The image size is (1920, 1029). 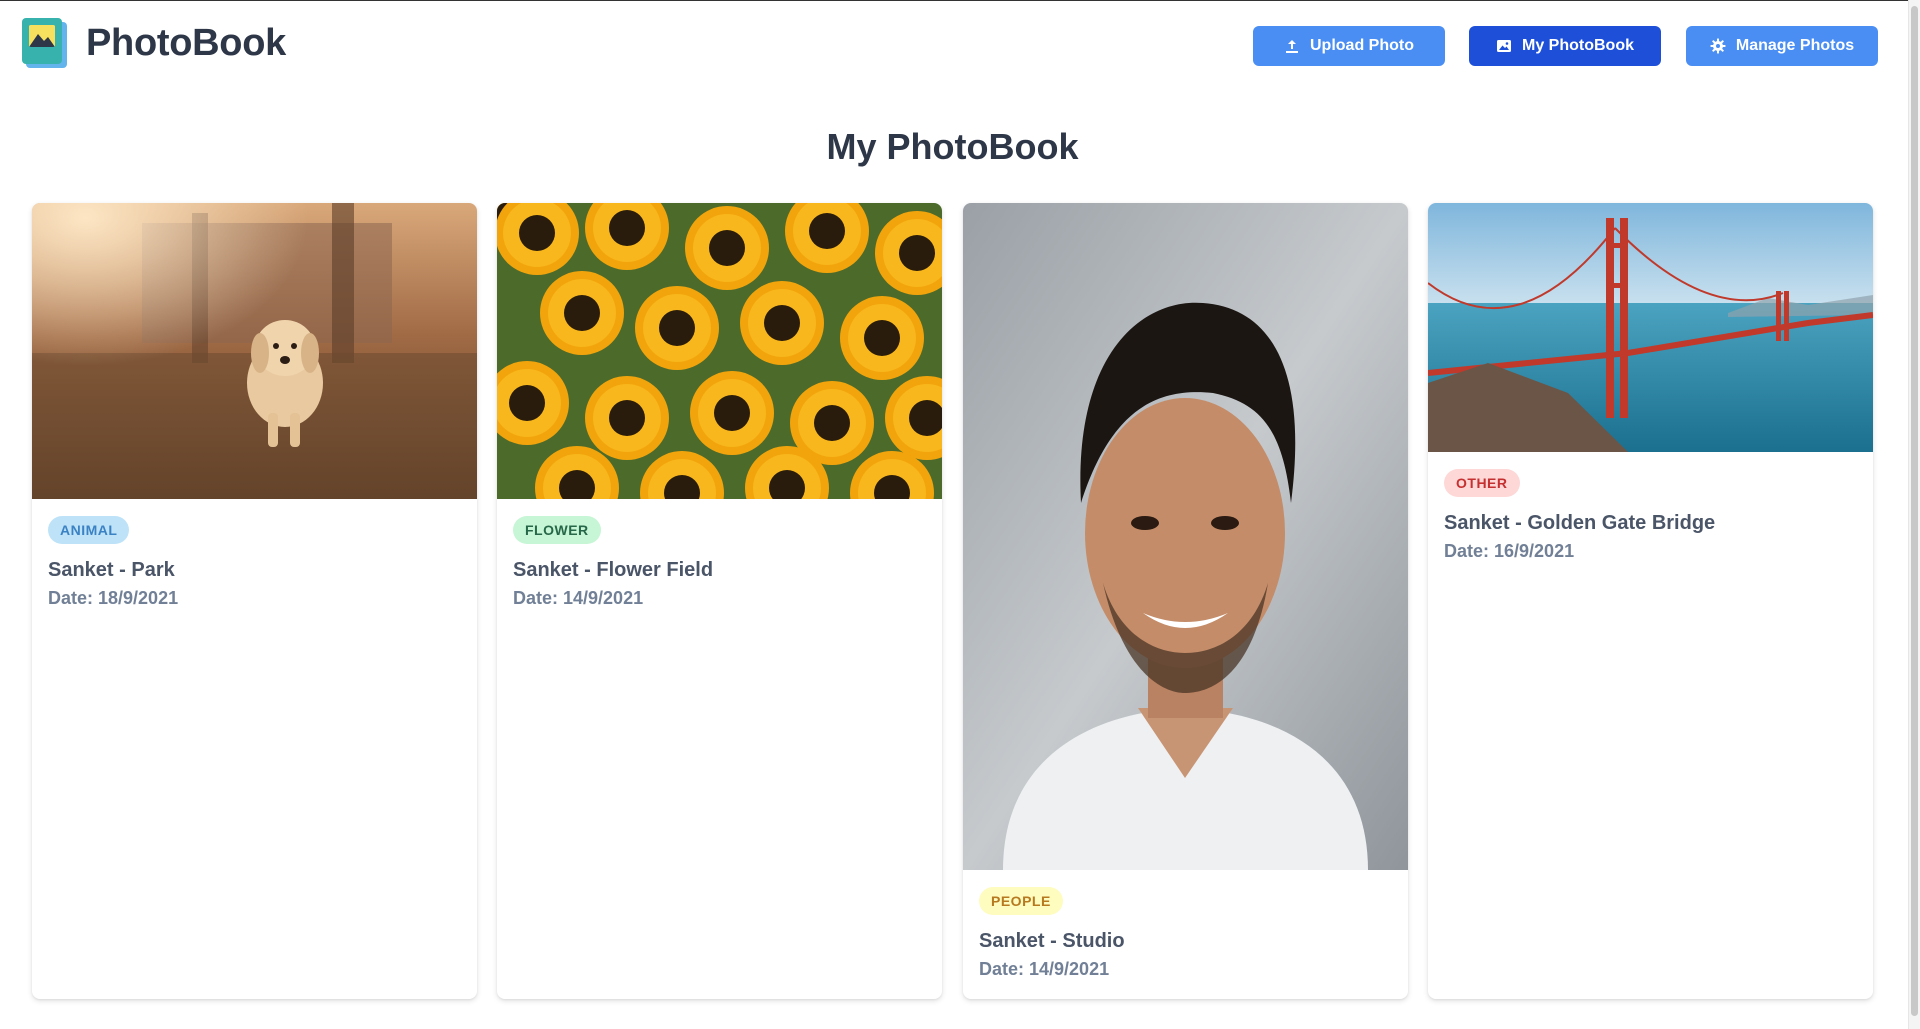 I want to click on photo-title: Sanket - Golden Gate Bridge, so click(x=1580, y=523).